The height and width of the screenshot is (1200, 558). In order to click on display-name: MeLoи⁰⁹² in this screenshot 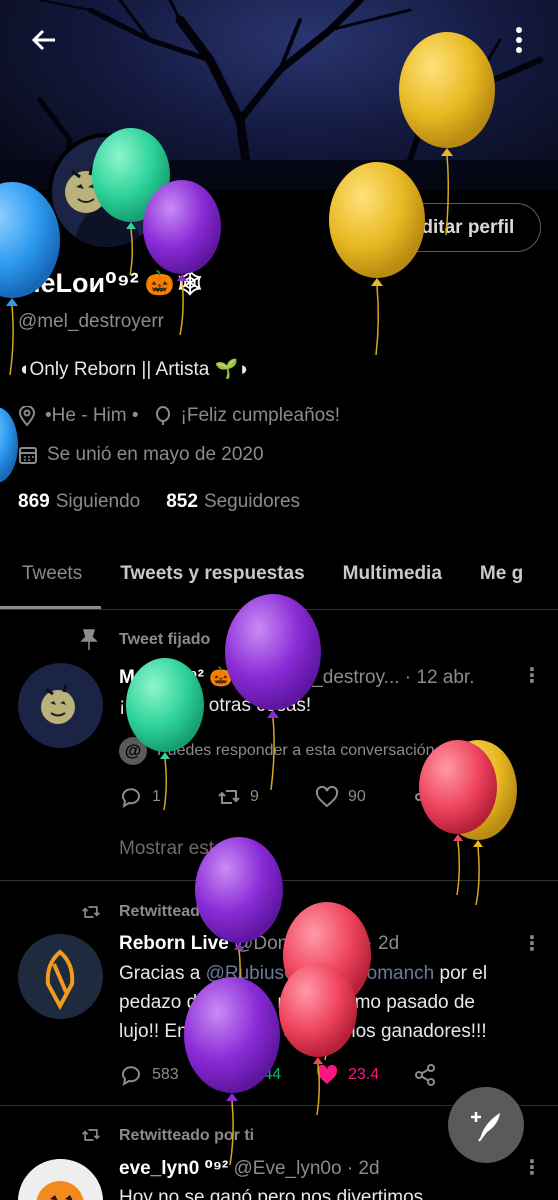, I will do `click(78, 283)`.